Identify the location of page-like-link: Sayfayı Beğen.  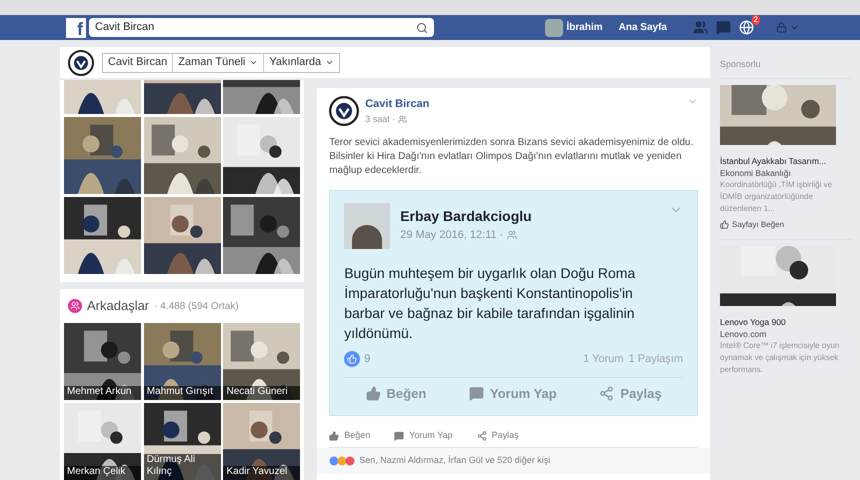
(758, 224).